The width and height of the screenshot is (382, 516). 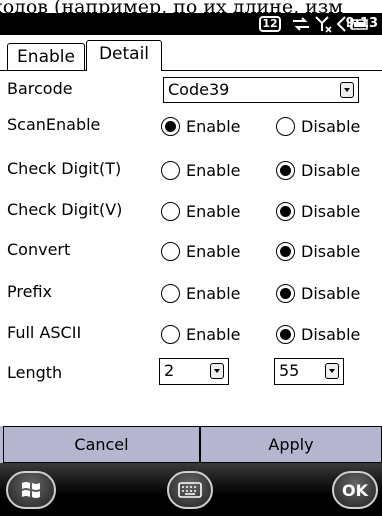 I want to click on tab-enable: Enable, so click(x=46, y=56).